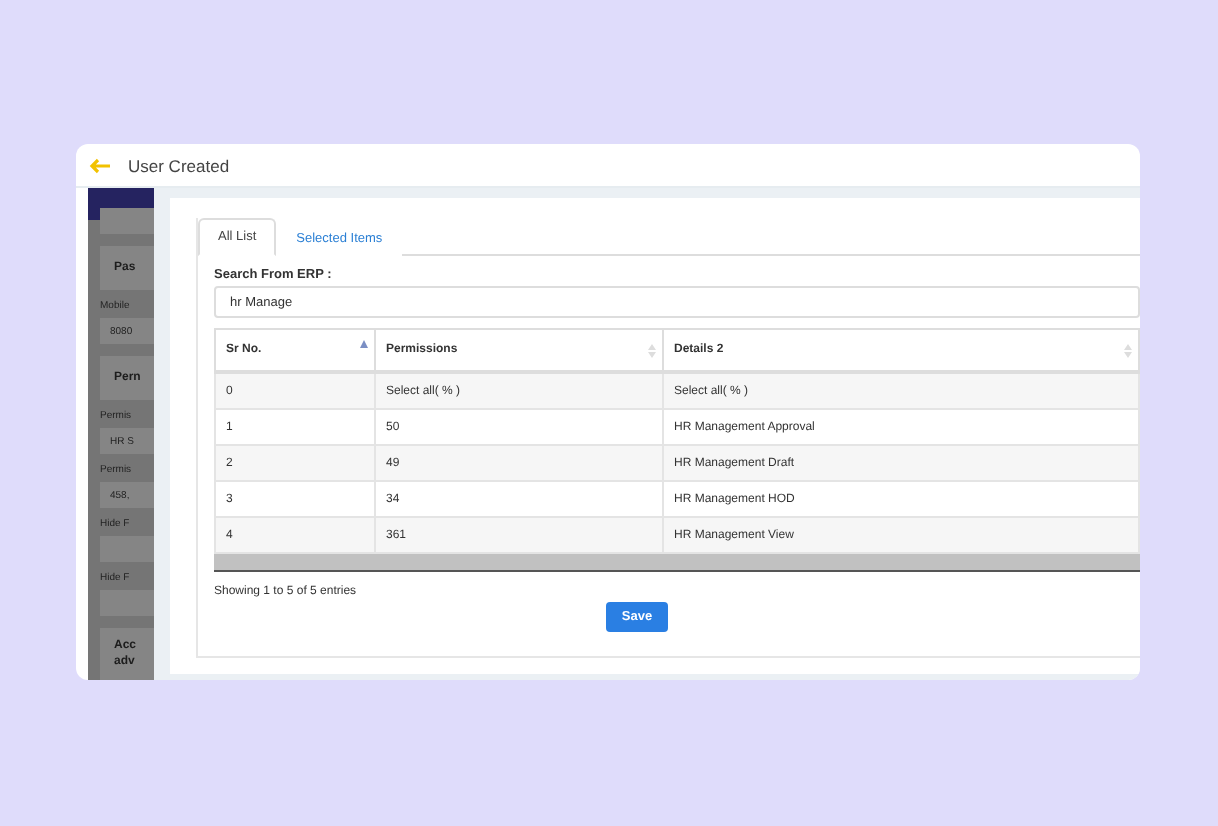  Describe the element at coordinates (179, 165) in the screenshot. I see `page-title: User Created` at that location.